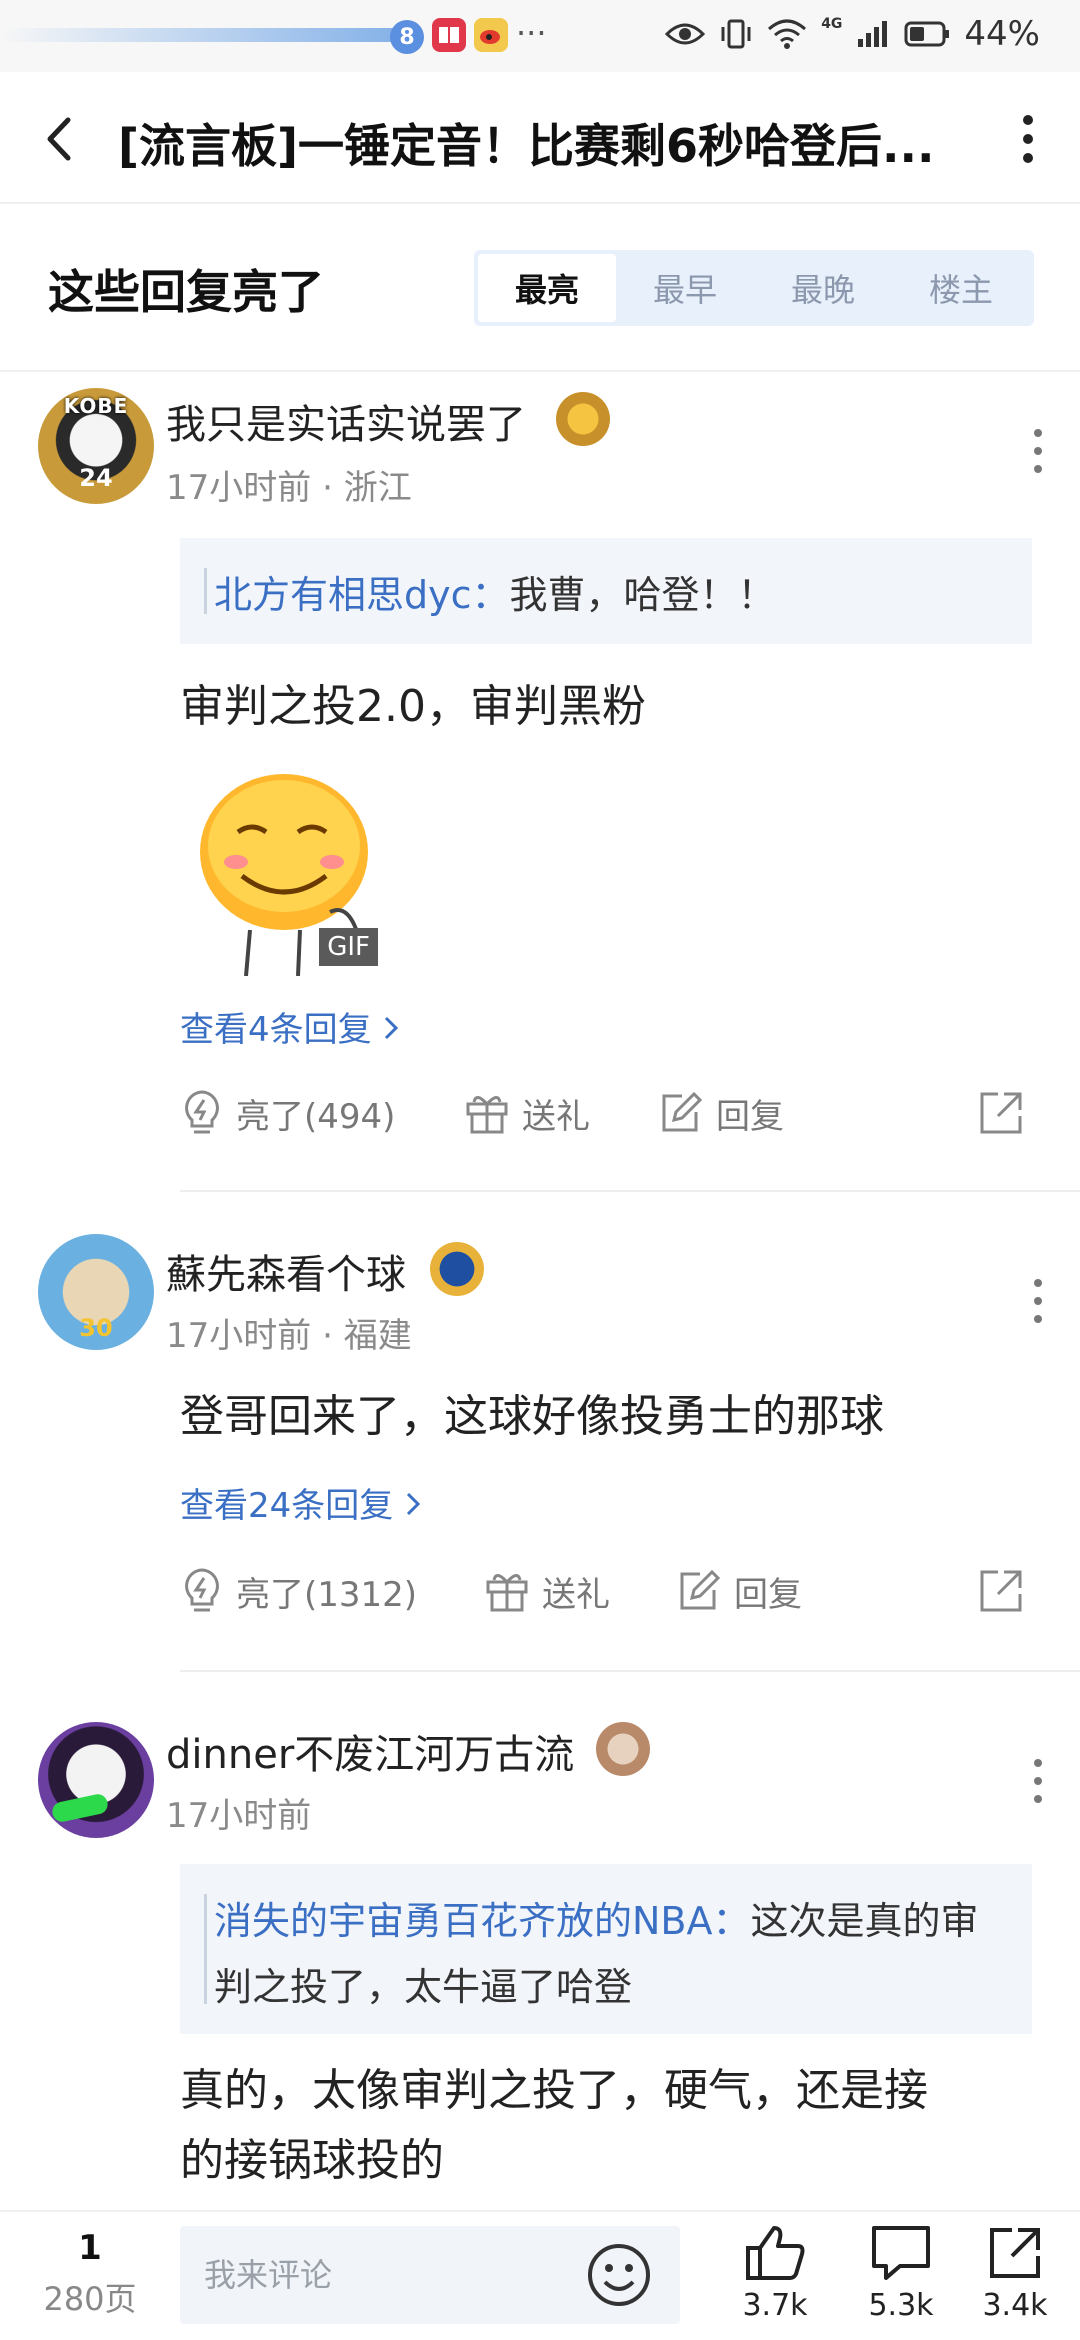 The height and width of the screenshot is (2340, 1080). What do you see at coordinates (507, 1593) in the screenshot?
I see `gift-icon` at bounding box center [507, 1593].